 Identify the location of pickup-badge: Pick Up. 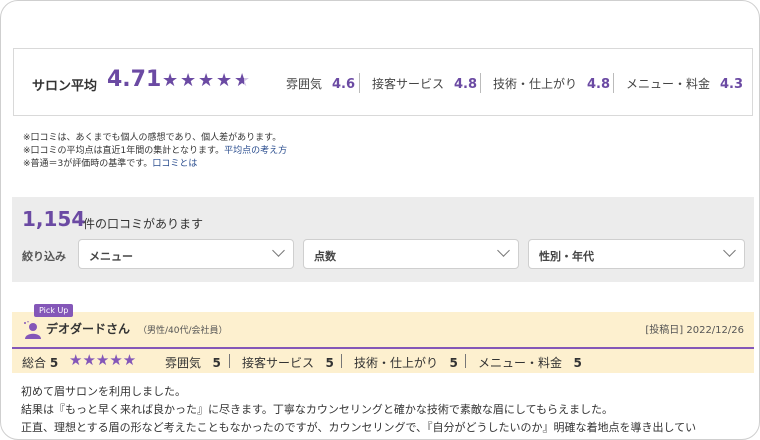
(54, 310).